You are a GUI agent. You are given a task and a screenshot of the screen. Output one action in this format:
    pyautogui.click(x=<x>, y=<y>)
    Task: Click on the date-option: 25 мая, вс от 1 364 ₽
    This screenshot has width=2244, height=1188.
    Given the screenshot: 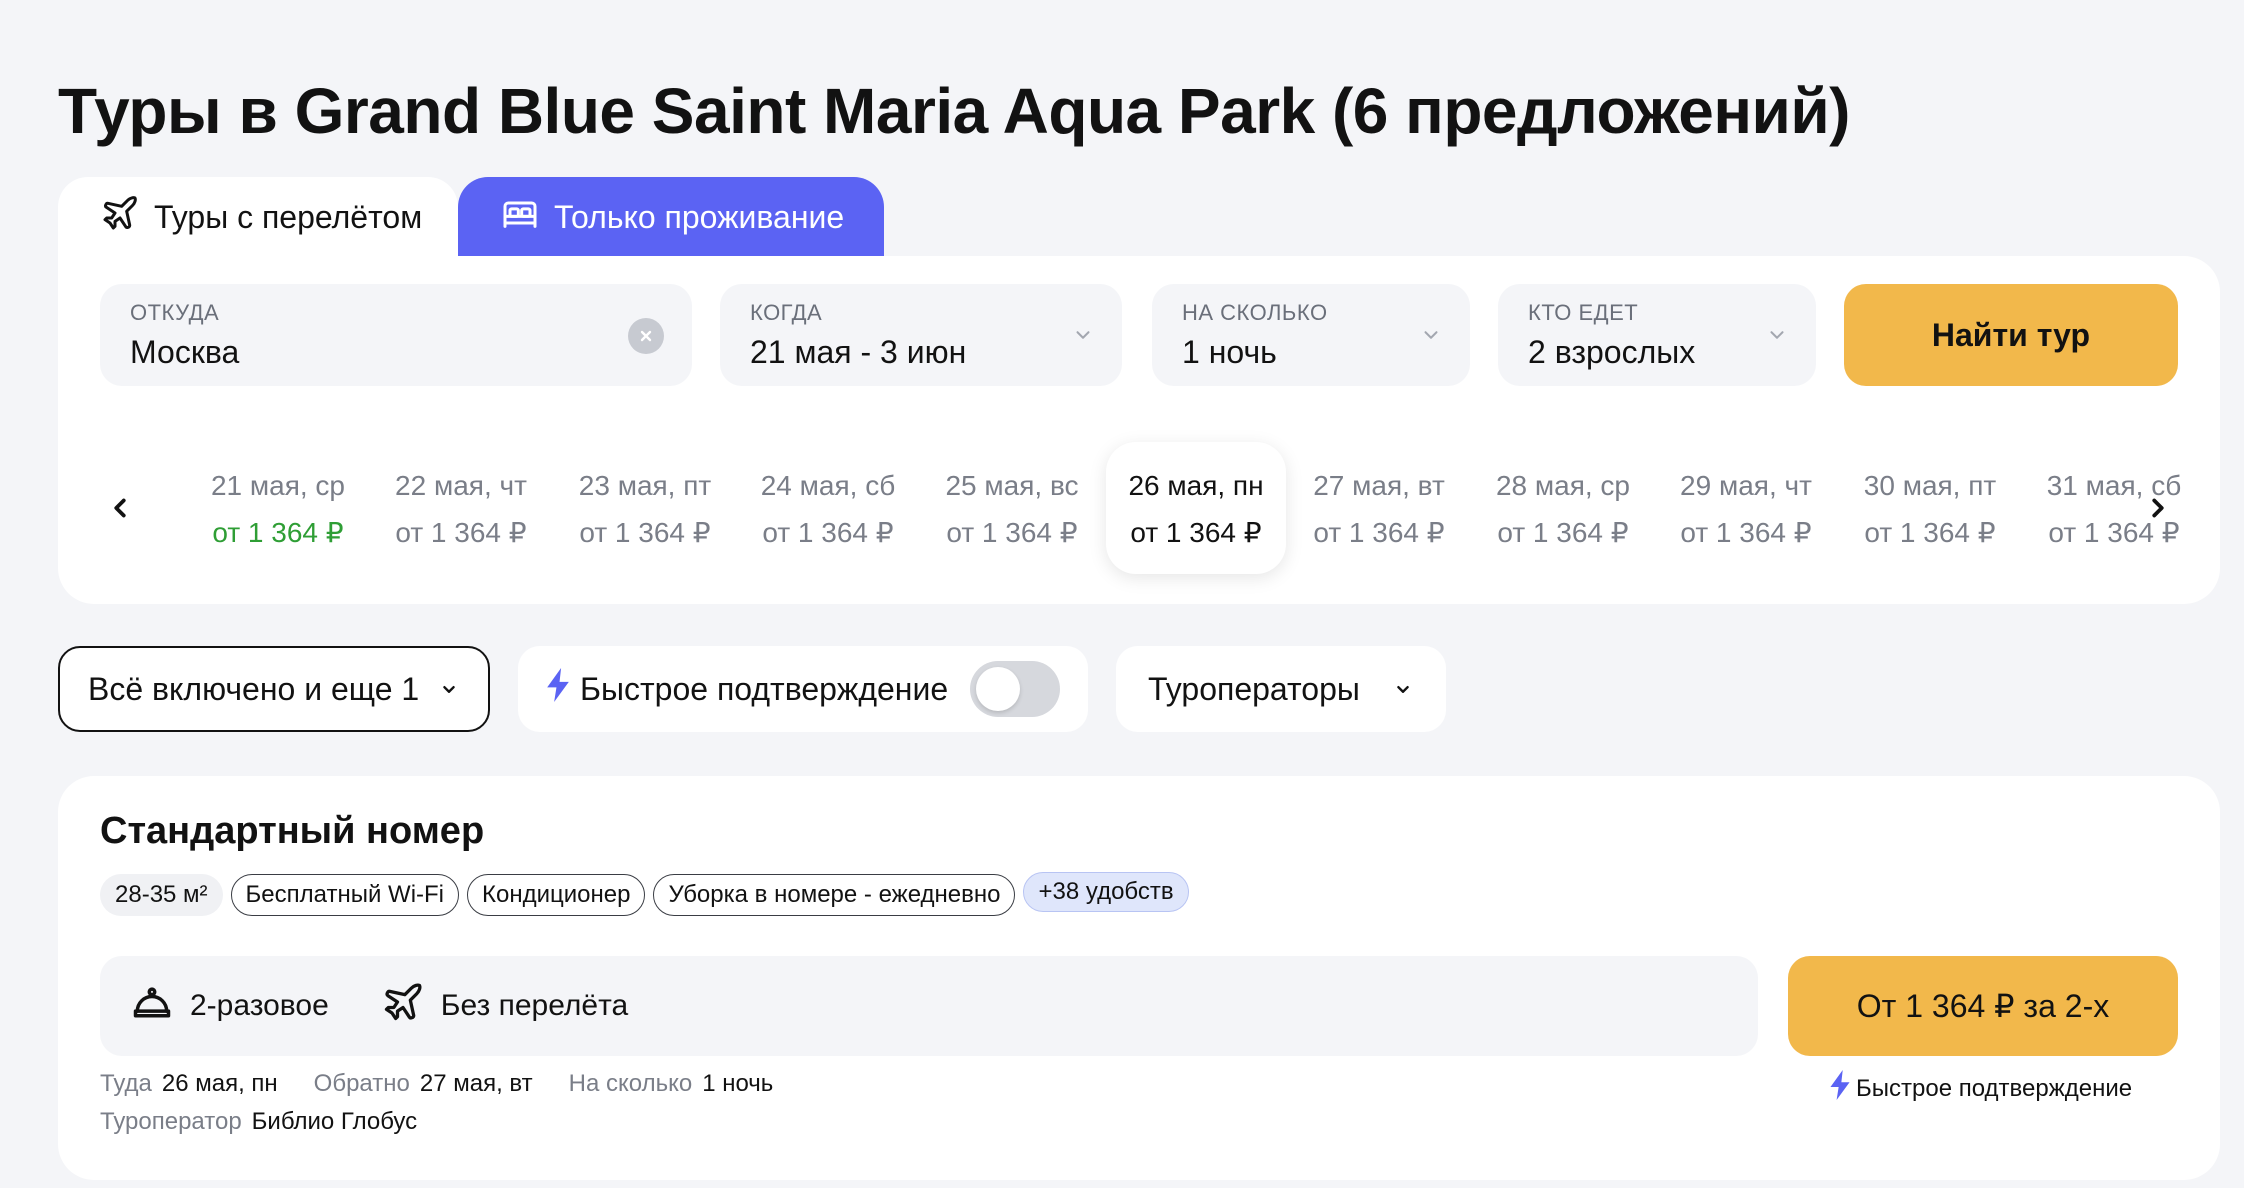 What is the action you would take?
    pyautogui.click(x=1012, y=508)
    